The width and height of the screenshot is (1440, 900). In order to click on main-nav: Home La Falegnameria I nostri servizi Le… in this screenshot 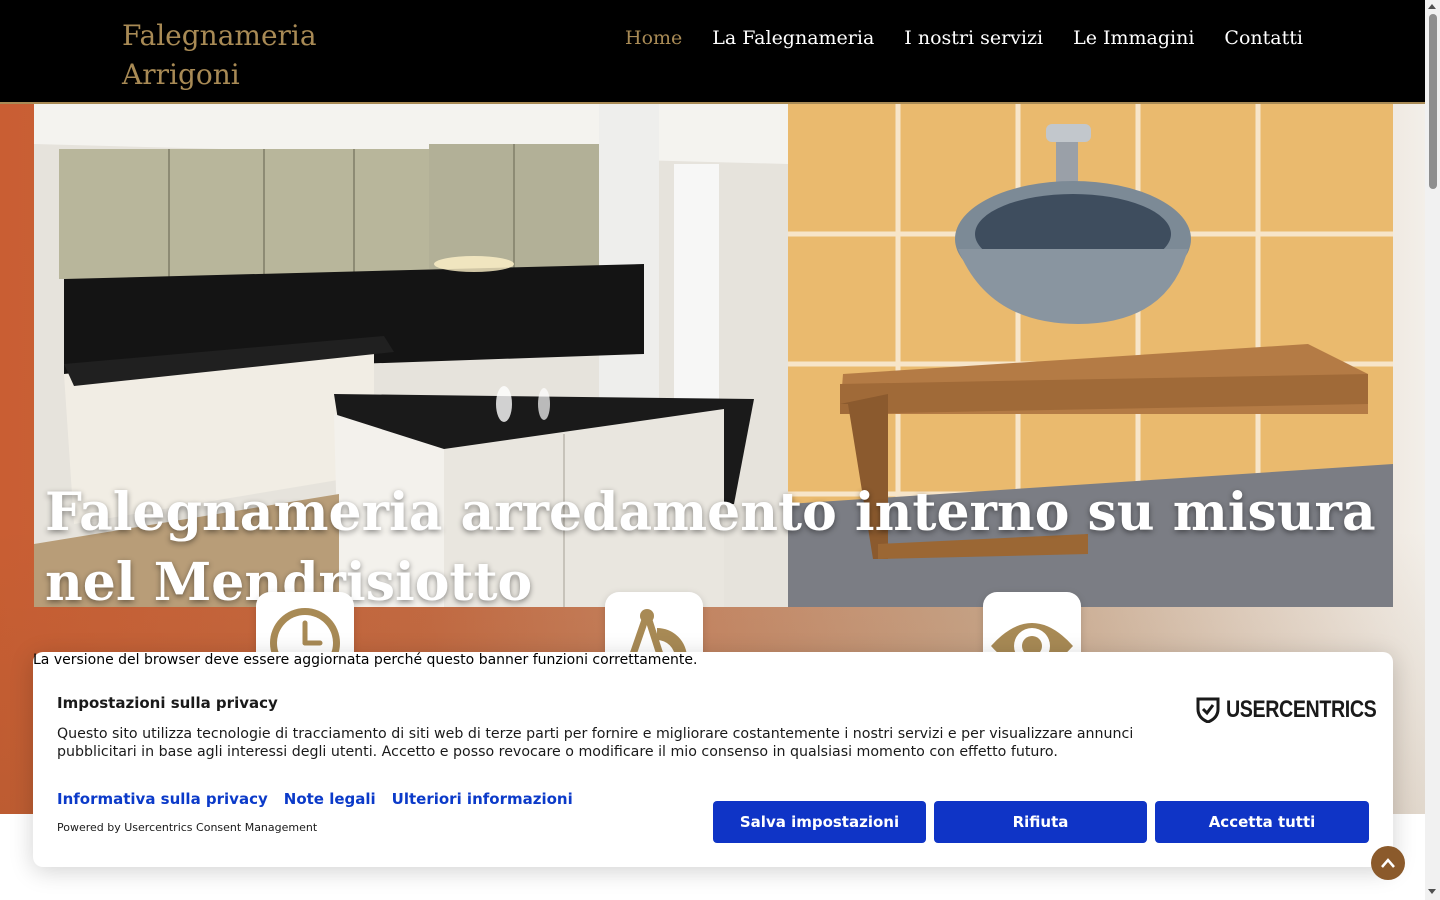, I will do `click(964, 38)`.